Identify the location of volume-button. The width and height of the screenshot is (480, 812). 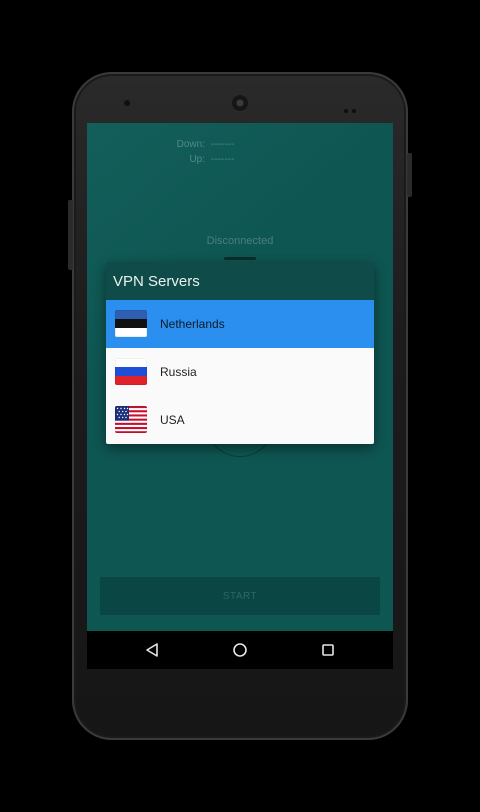
(70, 235).